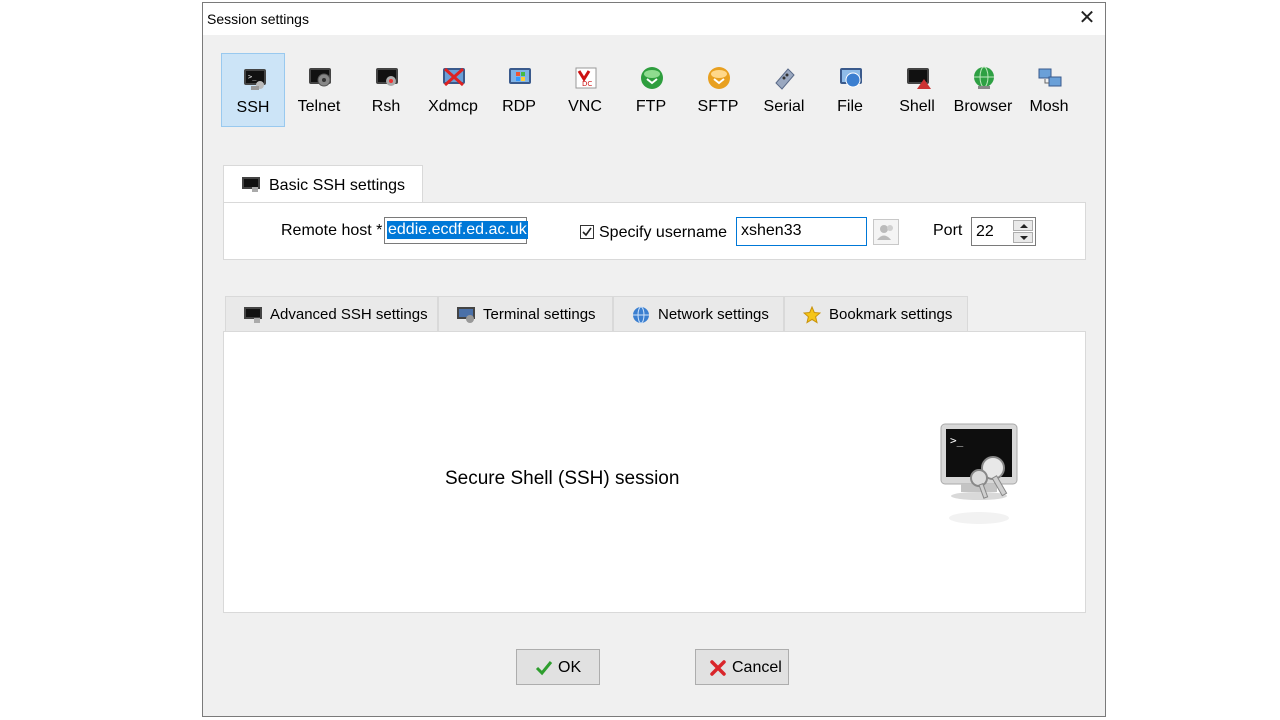  Describe the element at coordinates (520, 76) in the screenshot. I see `rdp-icon` at that location.